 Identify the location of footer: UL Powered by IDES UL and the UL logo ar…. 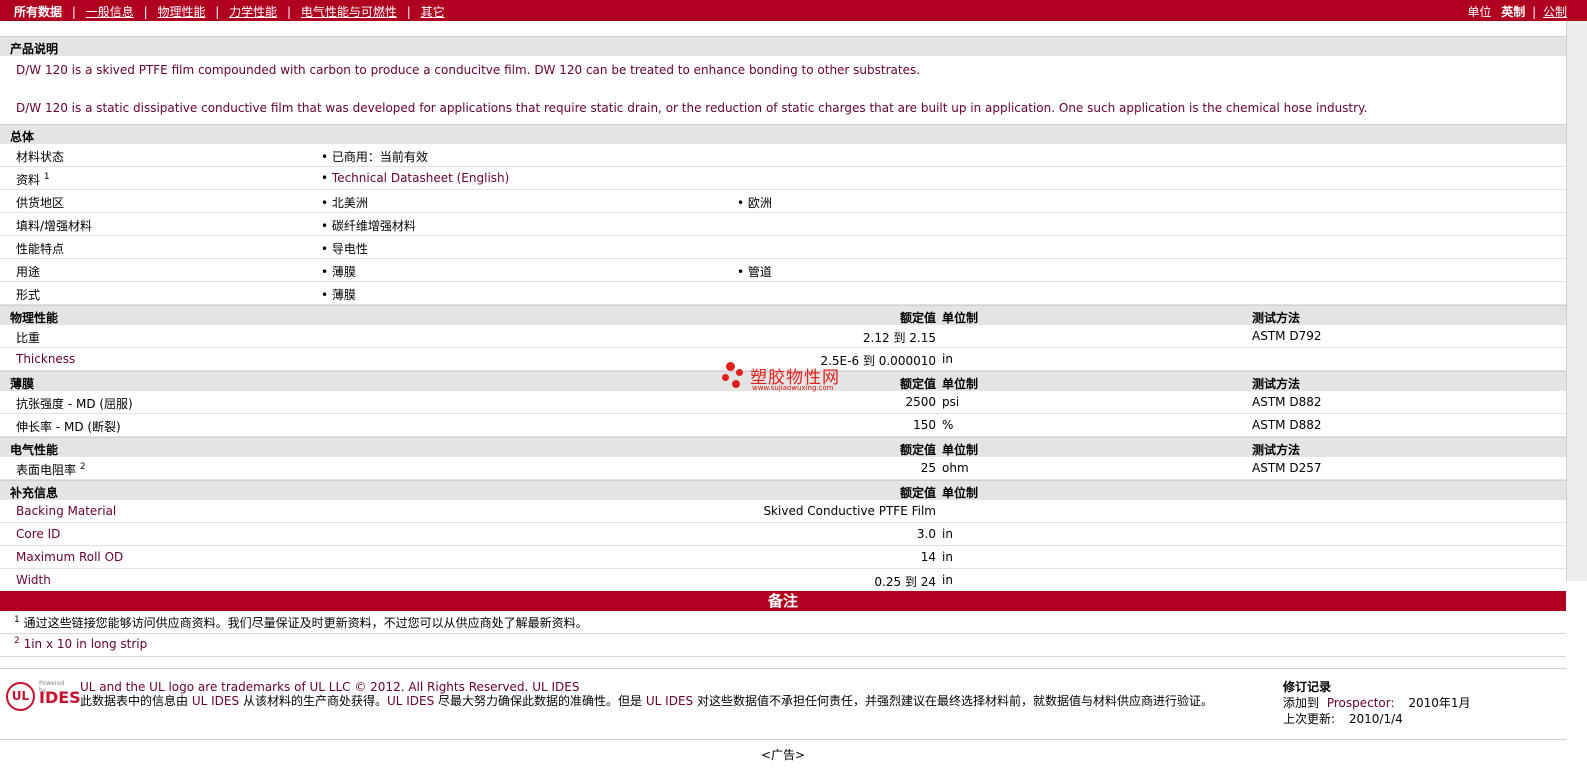
(783, 704).